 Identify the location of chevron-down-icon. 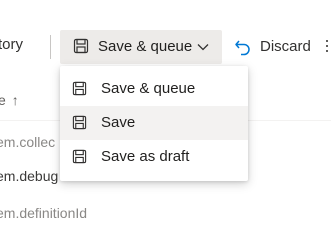
(203, 49).